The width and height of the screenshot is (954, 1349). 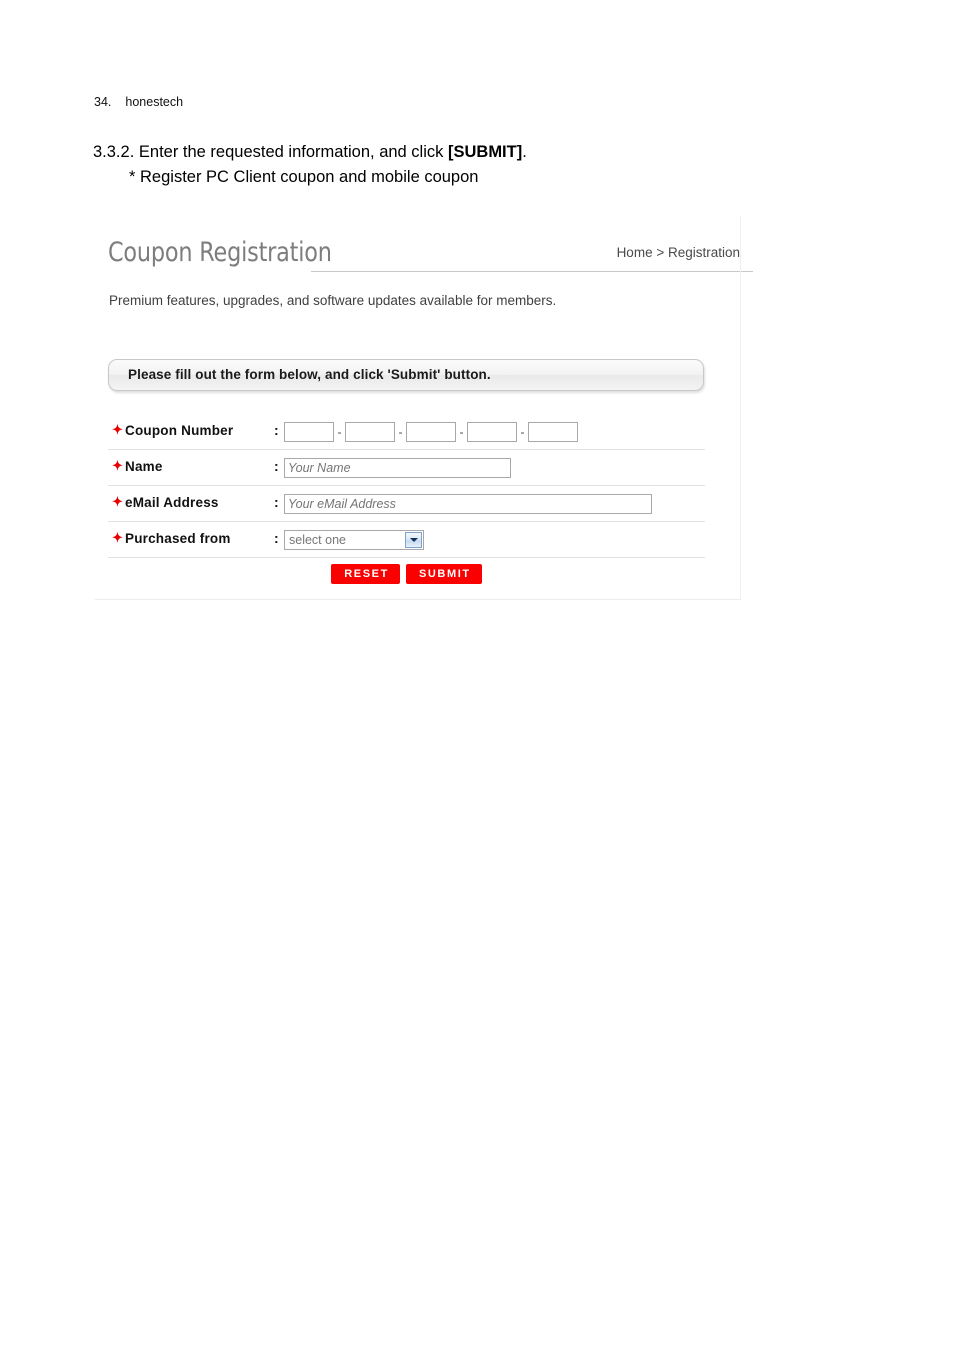 What do you see at coordinates (276, 502) in the screenshot?
I see `colon-email: :` at bounding box center [276, 502].